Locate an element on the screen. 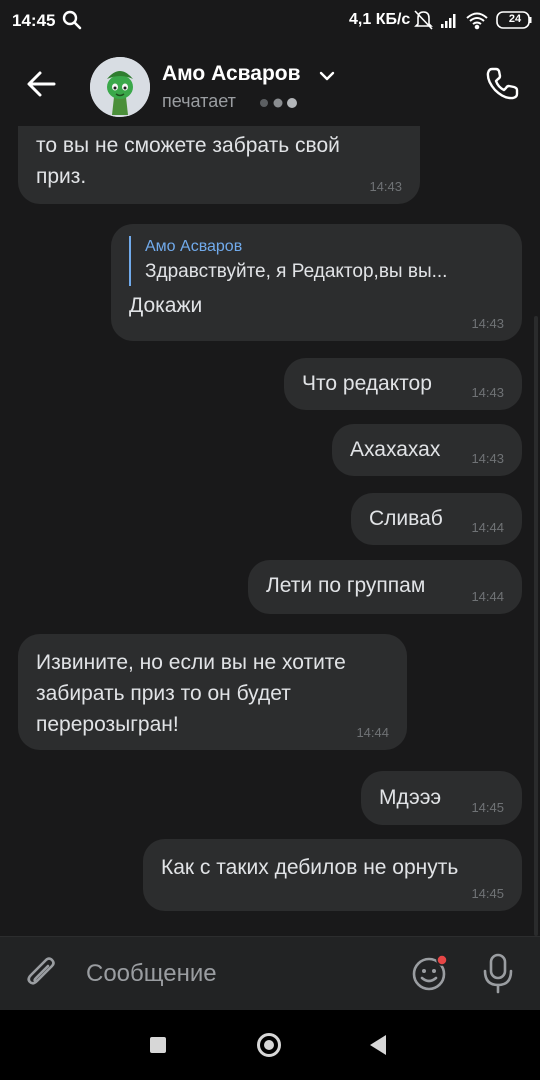 The height and width of the screenshot is (1080, 540). outgoing-message: Как с таких дебилов не орнуть 14:45 is located at coordinates (332, 875).